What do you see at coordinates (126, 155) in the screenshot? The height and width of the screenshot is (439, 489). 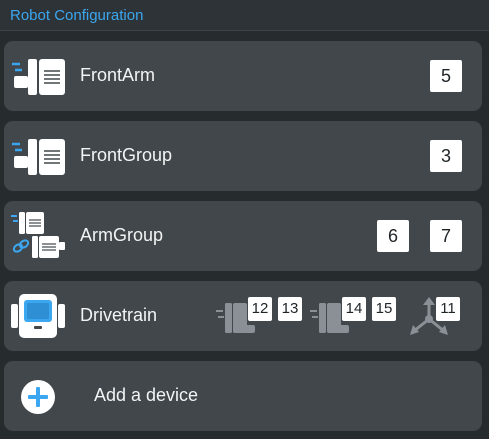 I see `device-name: FrontGroup` at bounding box center [126, 155].